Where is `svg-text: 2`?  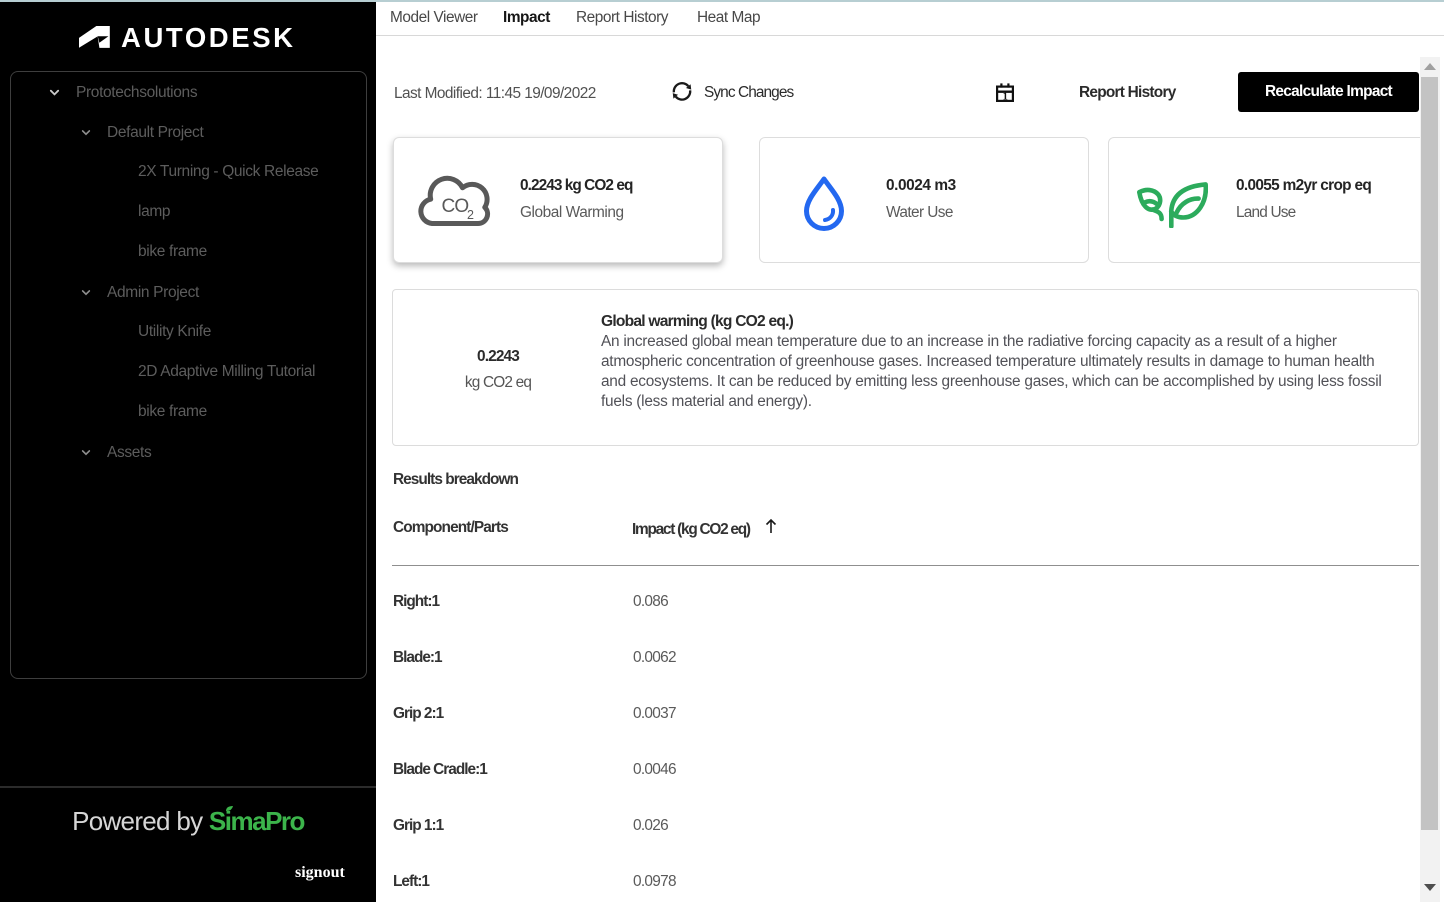
svg-text: 2 is located at coordinates (470, 215).